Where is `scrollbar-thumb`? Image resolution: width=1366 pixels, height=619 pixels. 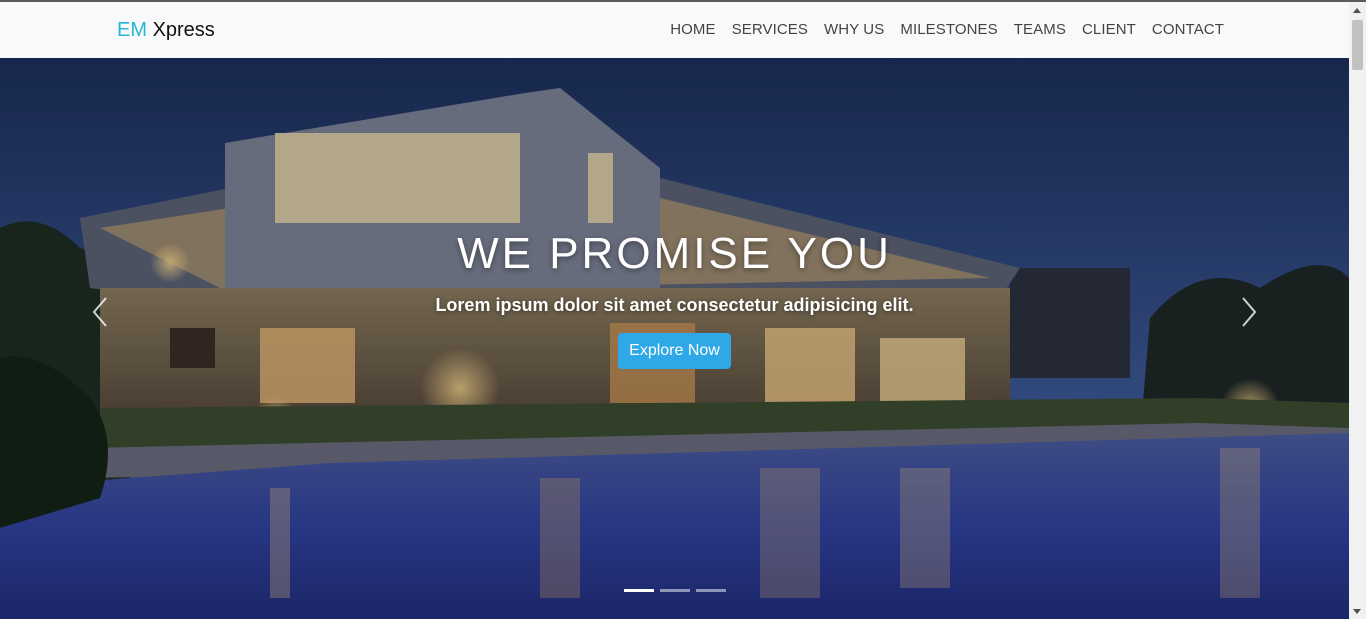
scrollbar-thumb is located at coordinates (1357, 45).